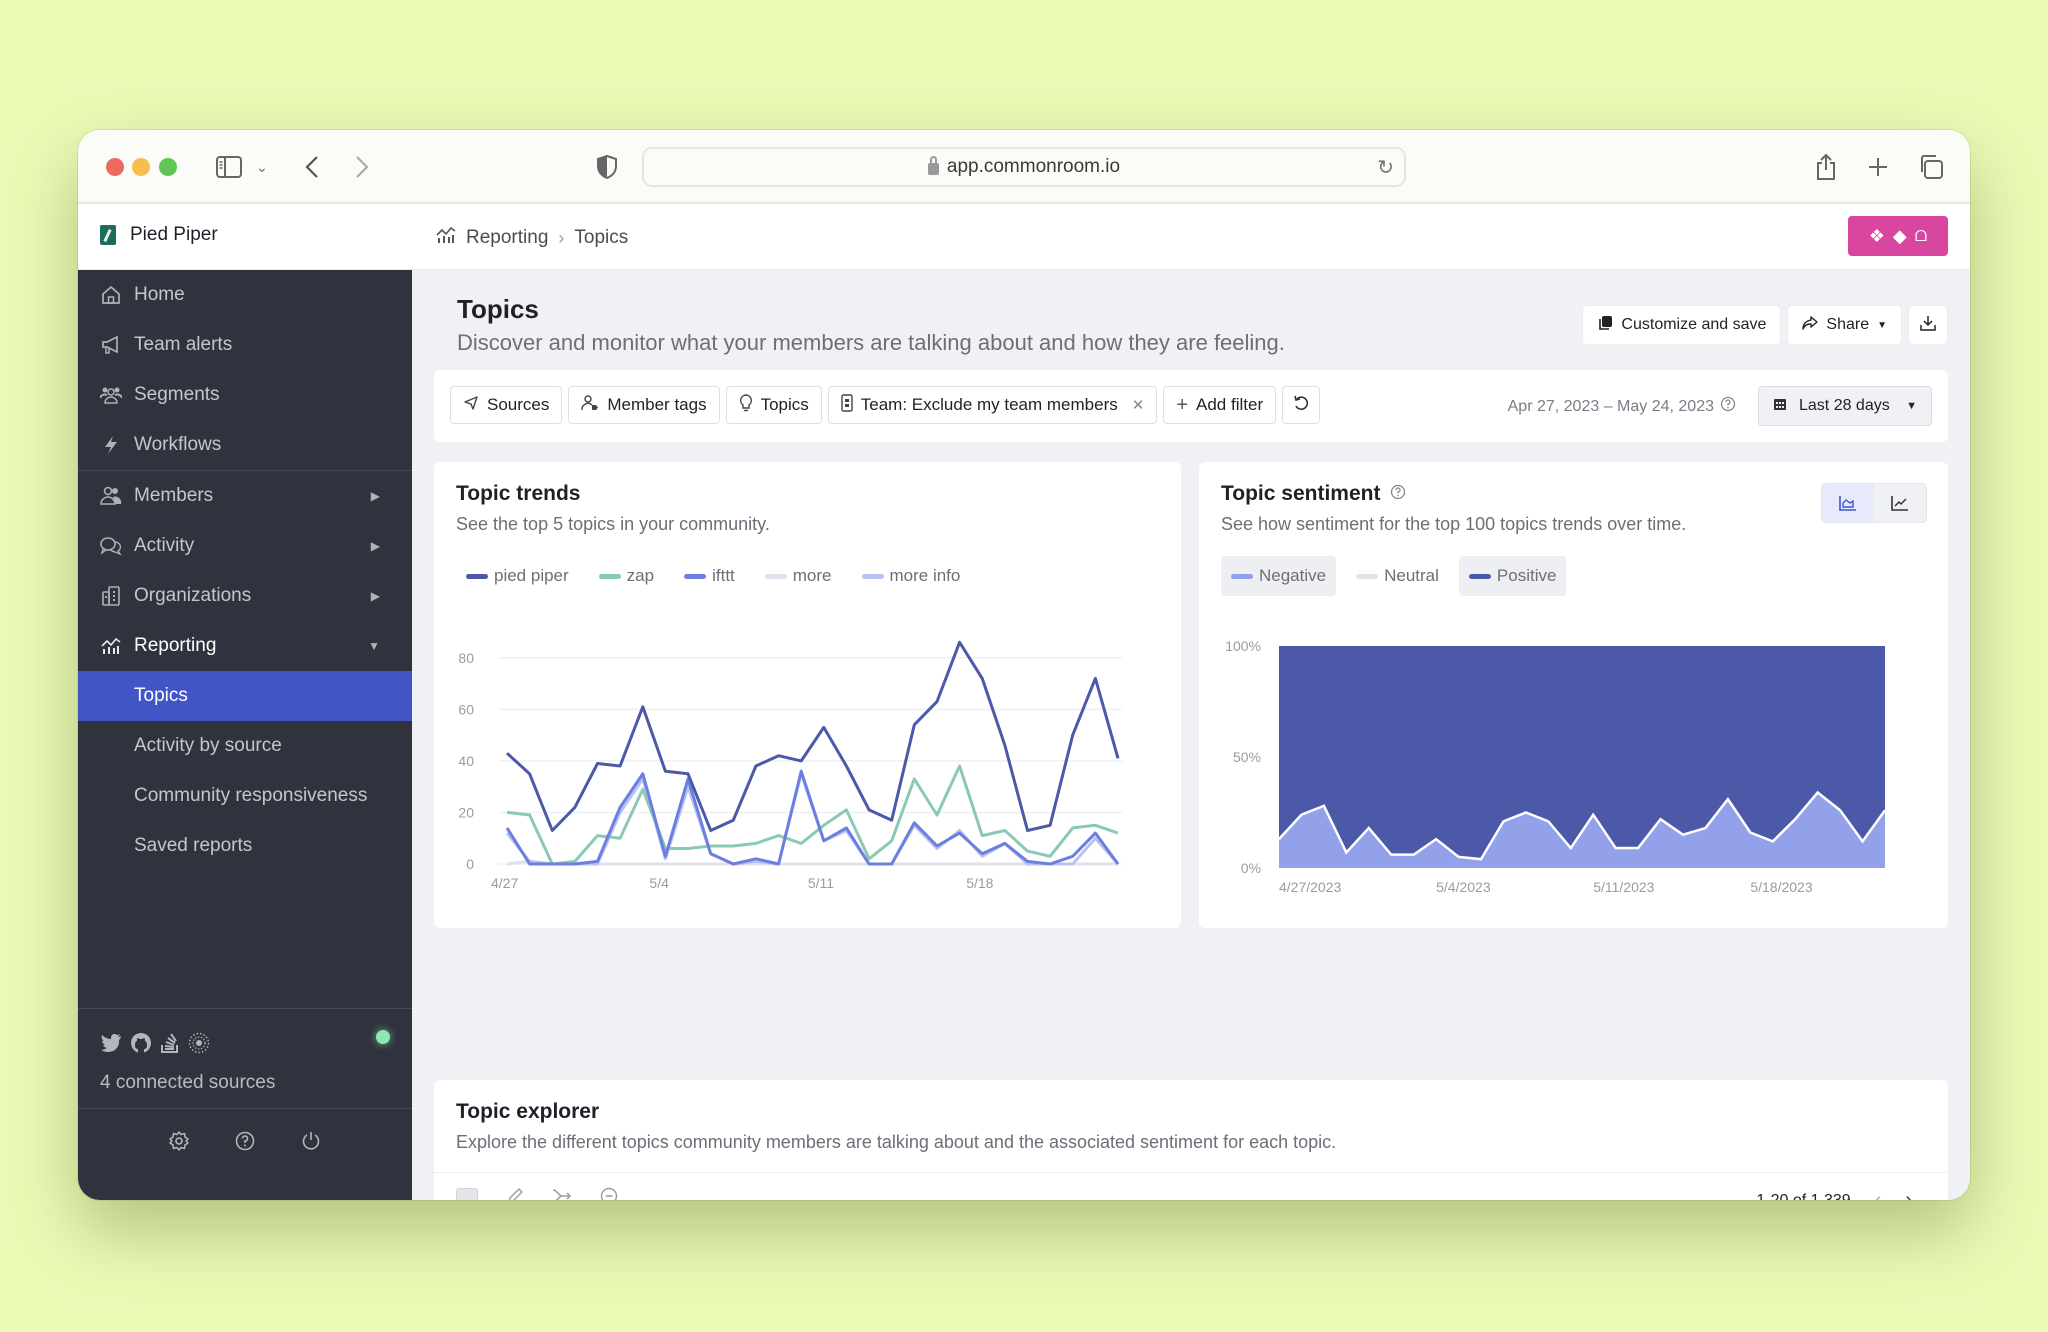  Describe the element at coordinates (245, 445) in the screenshot. I see `sidebar-item-workflows: Workflows` at that location.